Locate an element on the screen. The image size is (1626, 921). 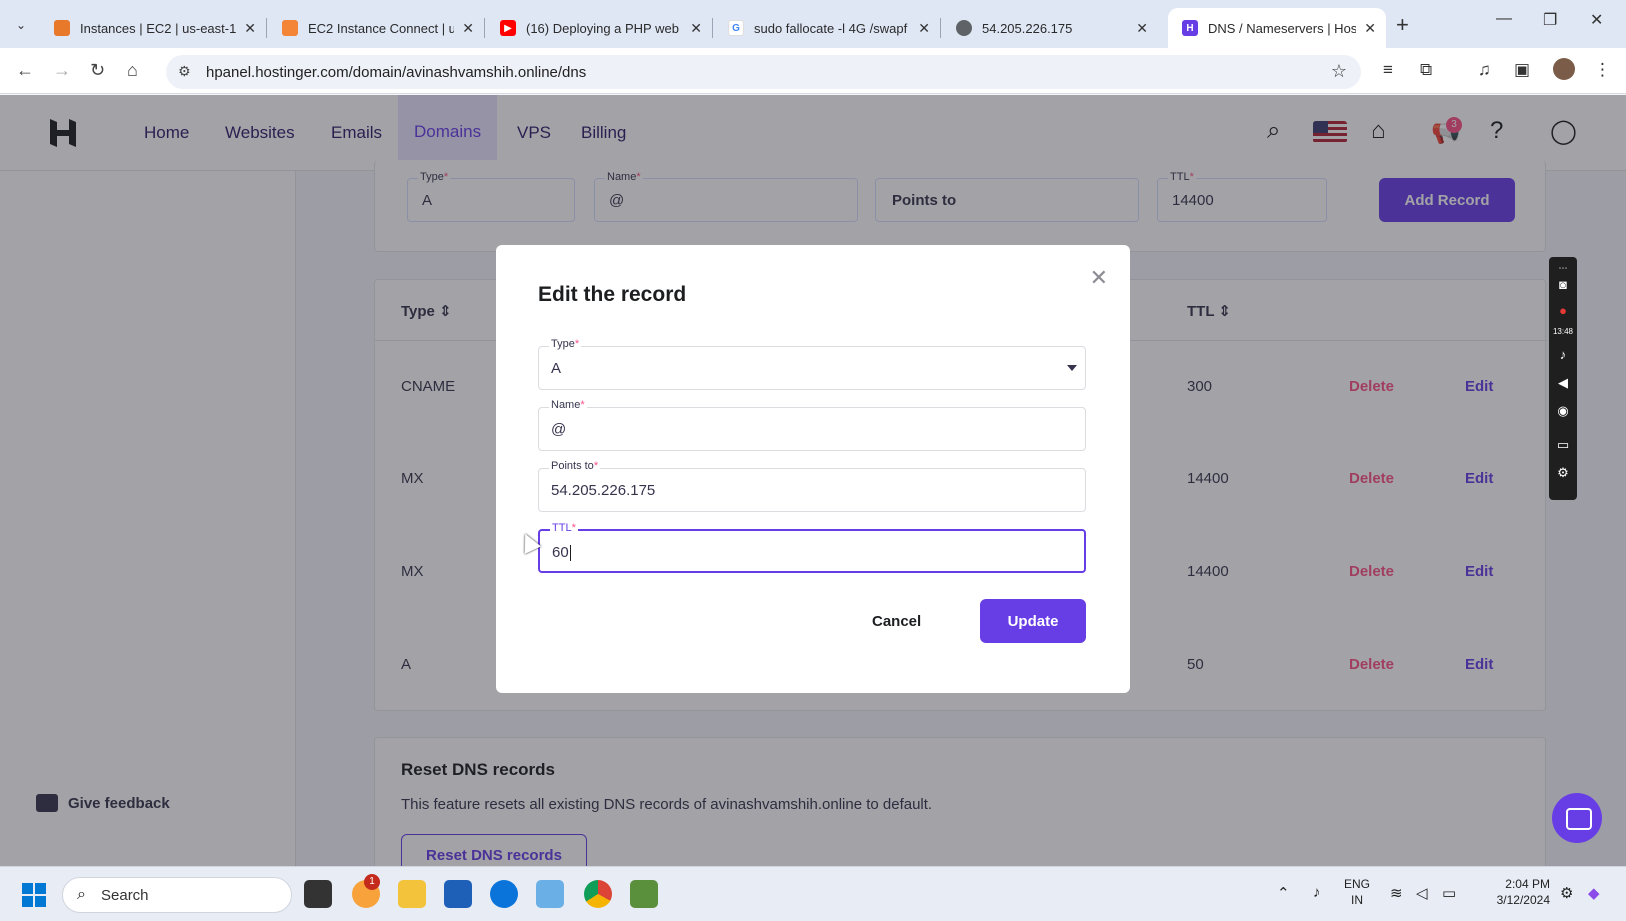
forward-arrow-icon: → is located at coordinates (62, 70).